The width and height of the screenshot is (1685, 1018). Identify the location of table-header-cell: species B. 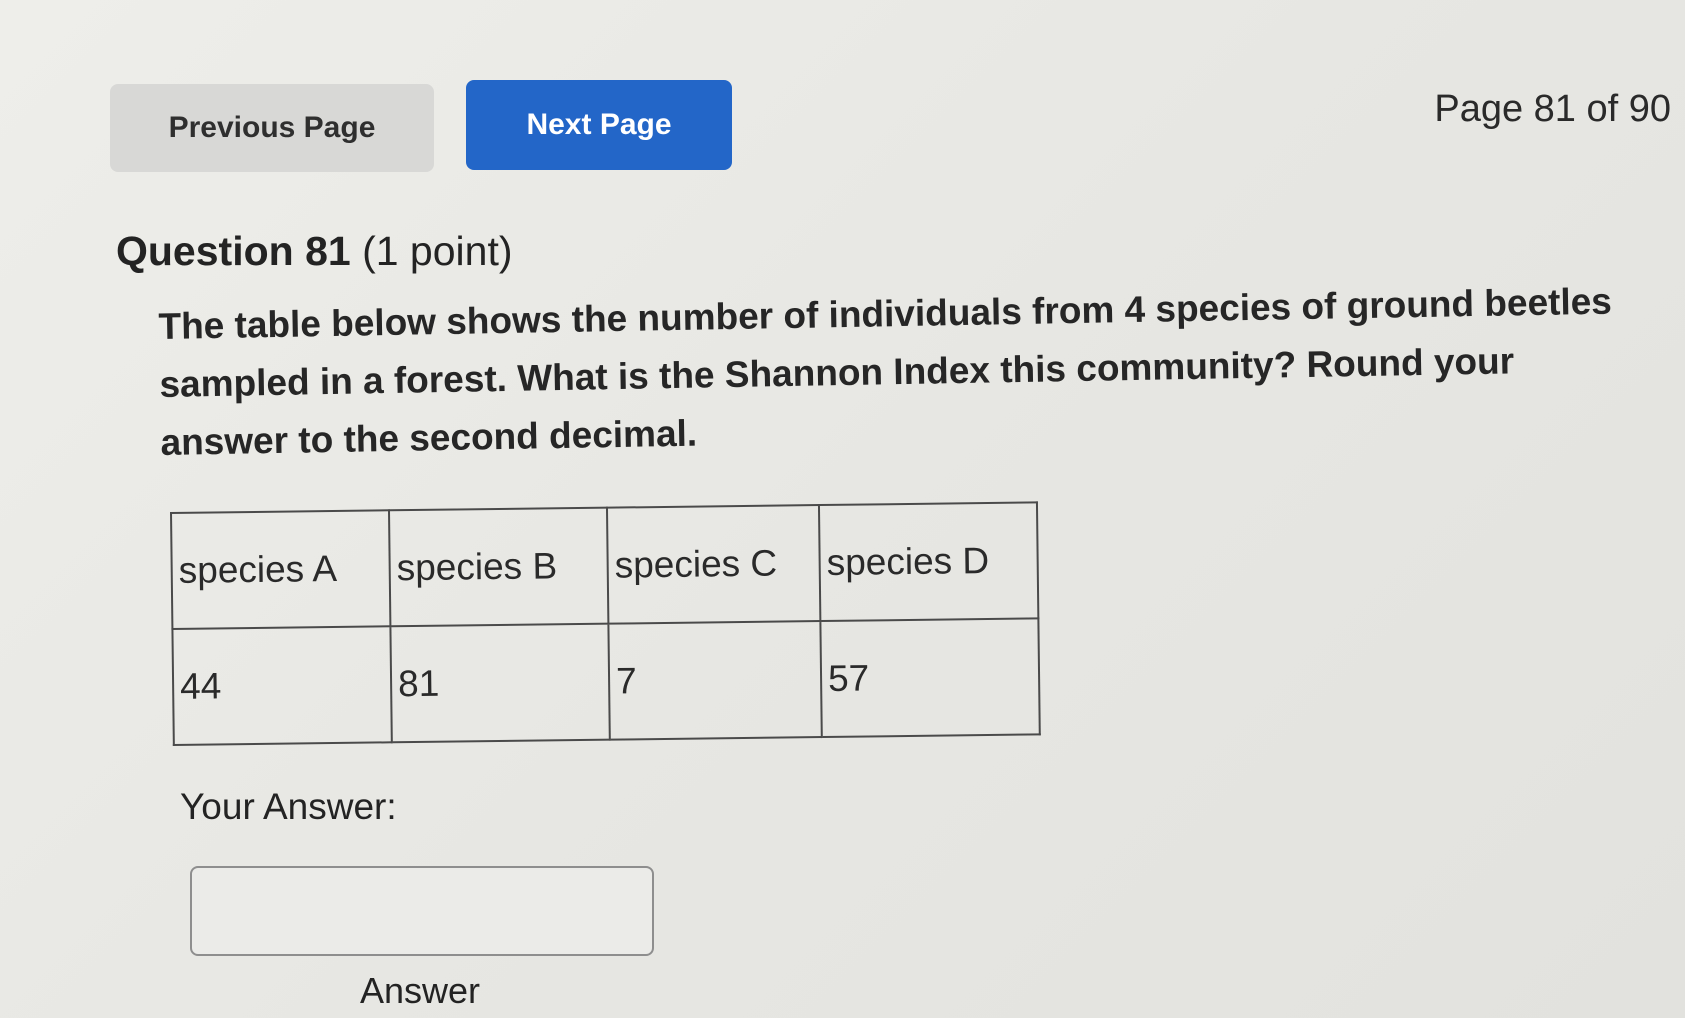
(498, 567).